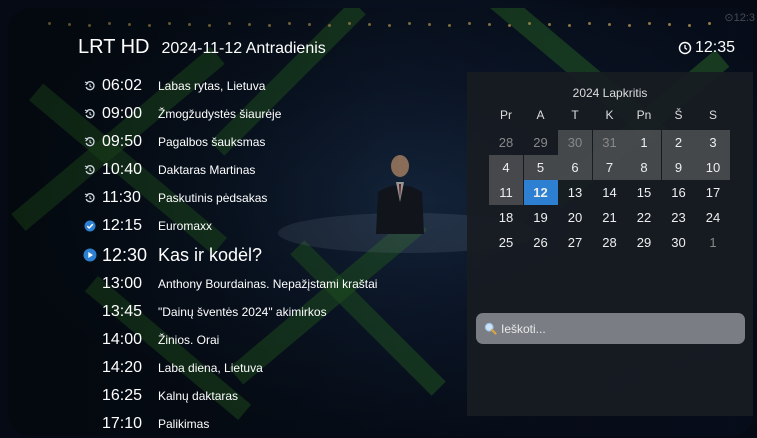  What do you see at coordinates (713, 192) in the screenshot?
I see `calendar-day: 17` at bounding box center [713, 192].